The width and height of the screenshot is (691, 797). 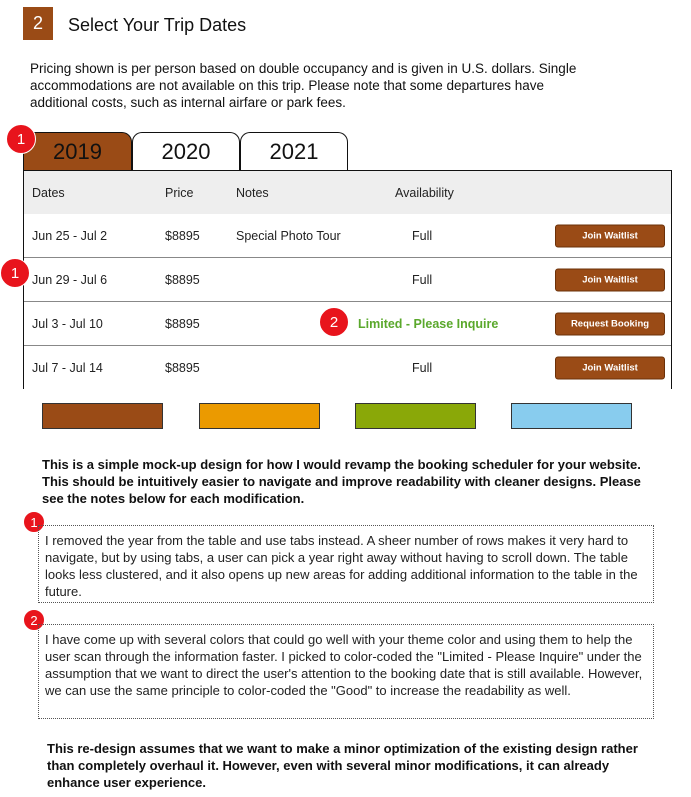 What do you see at coordinates (347, 367) in the screenshot?
I see `table-row: Jul 7 - Jul 14 $8895 Full Join Waitlist` at bounding box center [347, 367].